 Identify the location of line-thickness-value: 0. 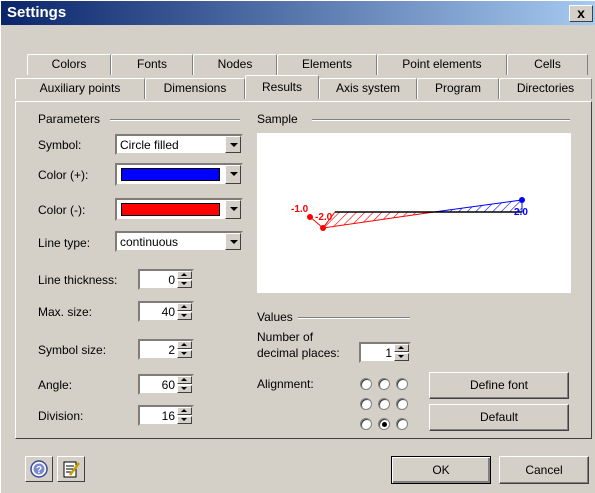
(171, 280).